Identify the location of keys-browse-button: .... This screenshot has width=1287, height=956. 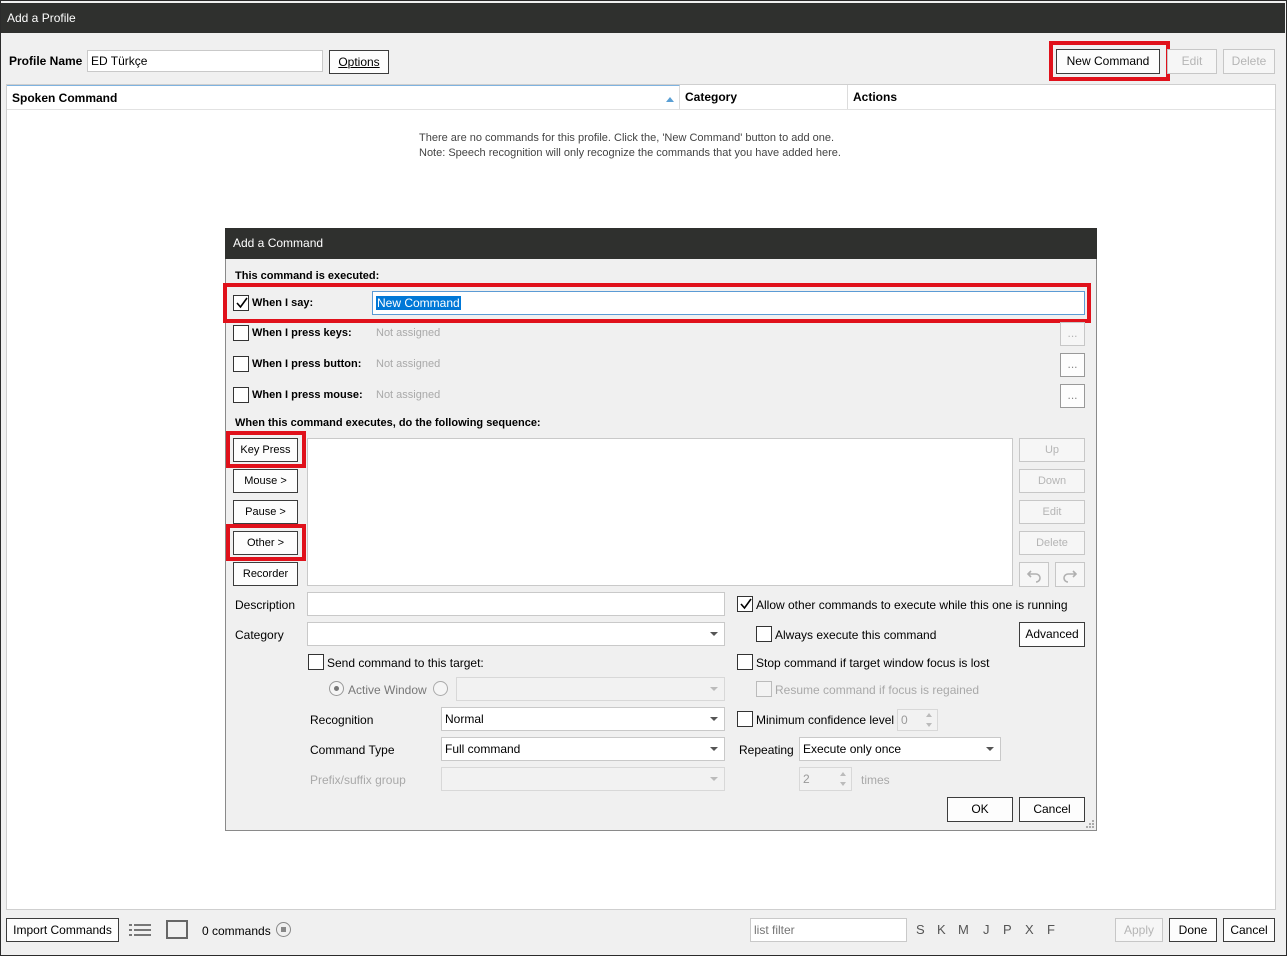
(1072, 334).